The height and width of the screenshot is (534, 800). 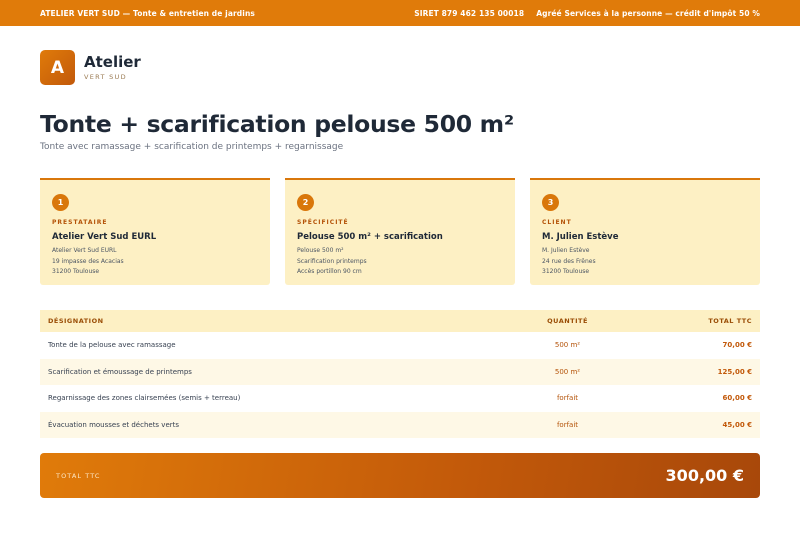 I want to click on brand-name: Atelier, so click(x=112, y=62).